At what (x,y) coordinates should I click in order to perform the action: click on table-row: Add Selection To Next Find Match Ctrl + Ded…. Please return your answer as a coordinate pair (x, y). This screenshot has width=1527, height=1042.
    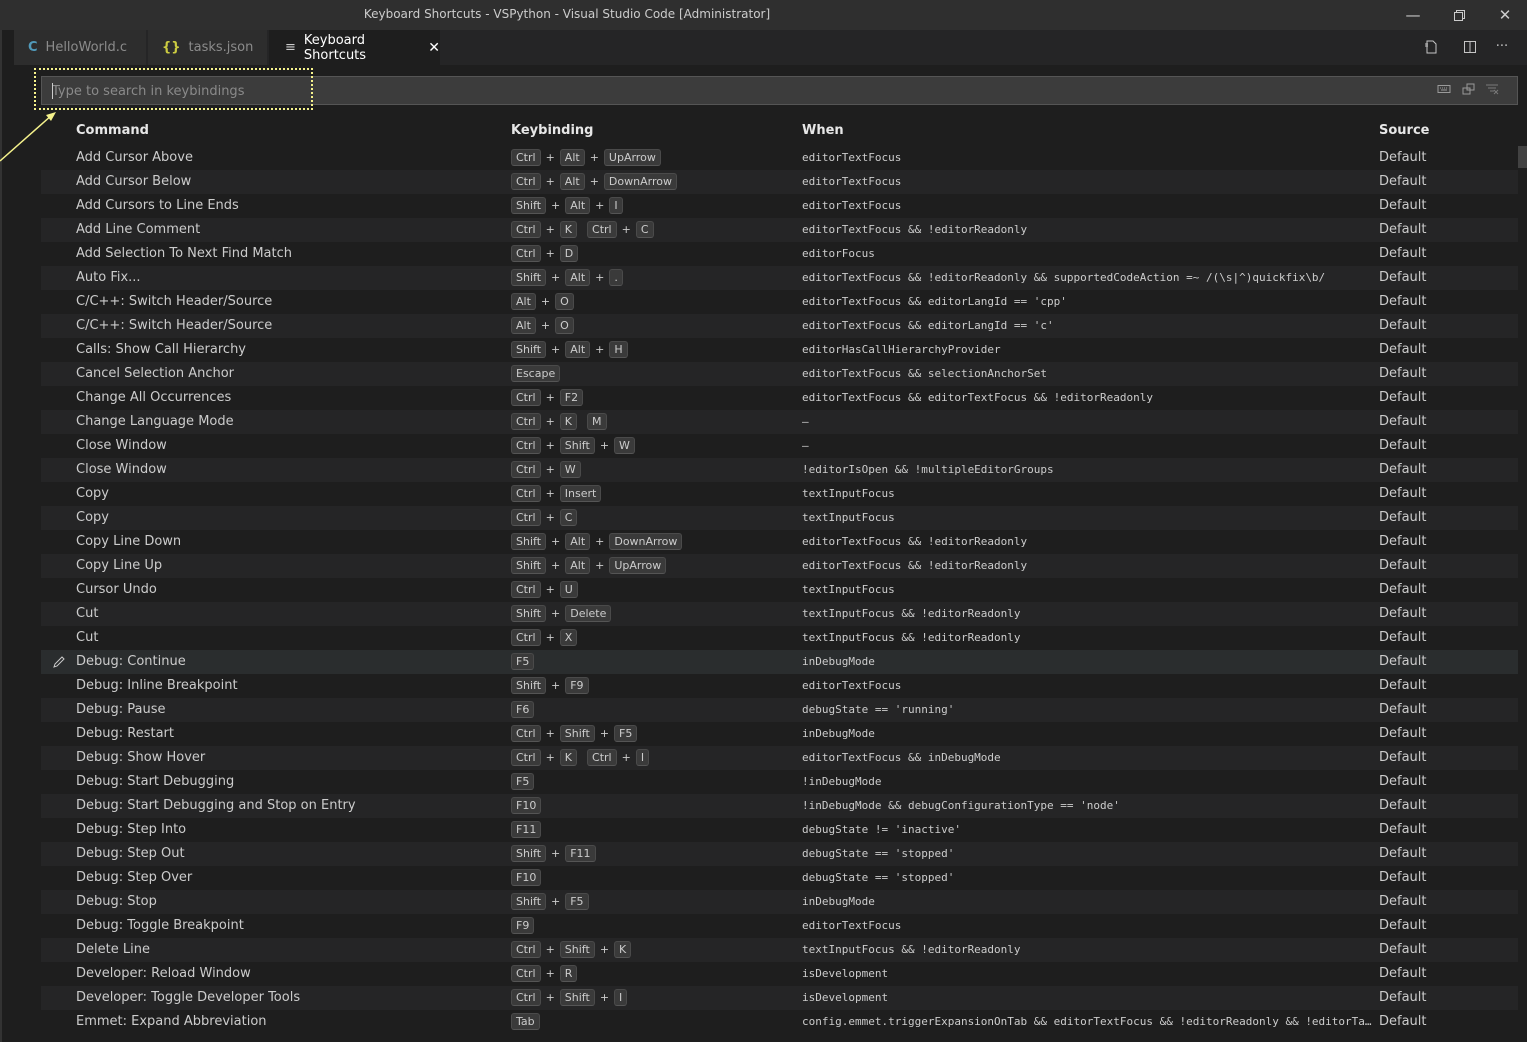
    Looking at the image, I should click on (779, 254).